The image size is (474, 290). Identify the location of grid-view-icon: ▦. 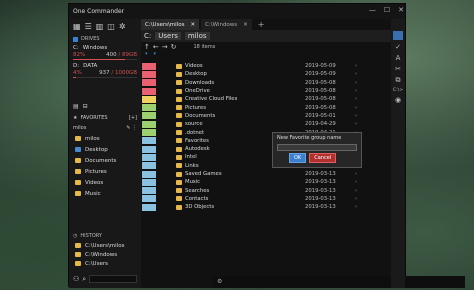
(77, 26).